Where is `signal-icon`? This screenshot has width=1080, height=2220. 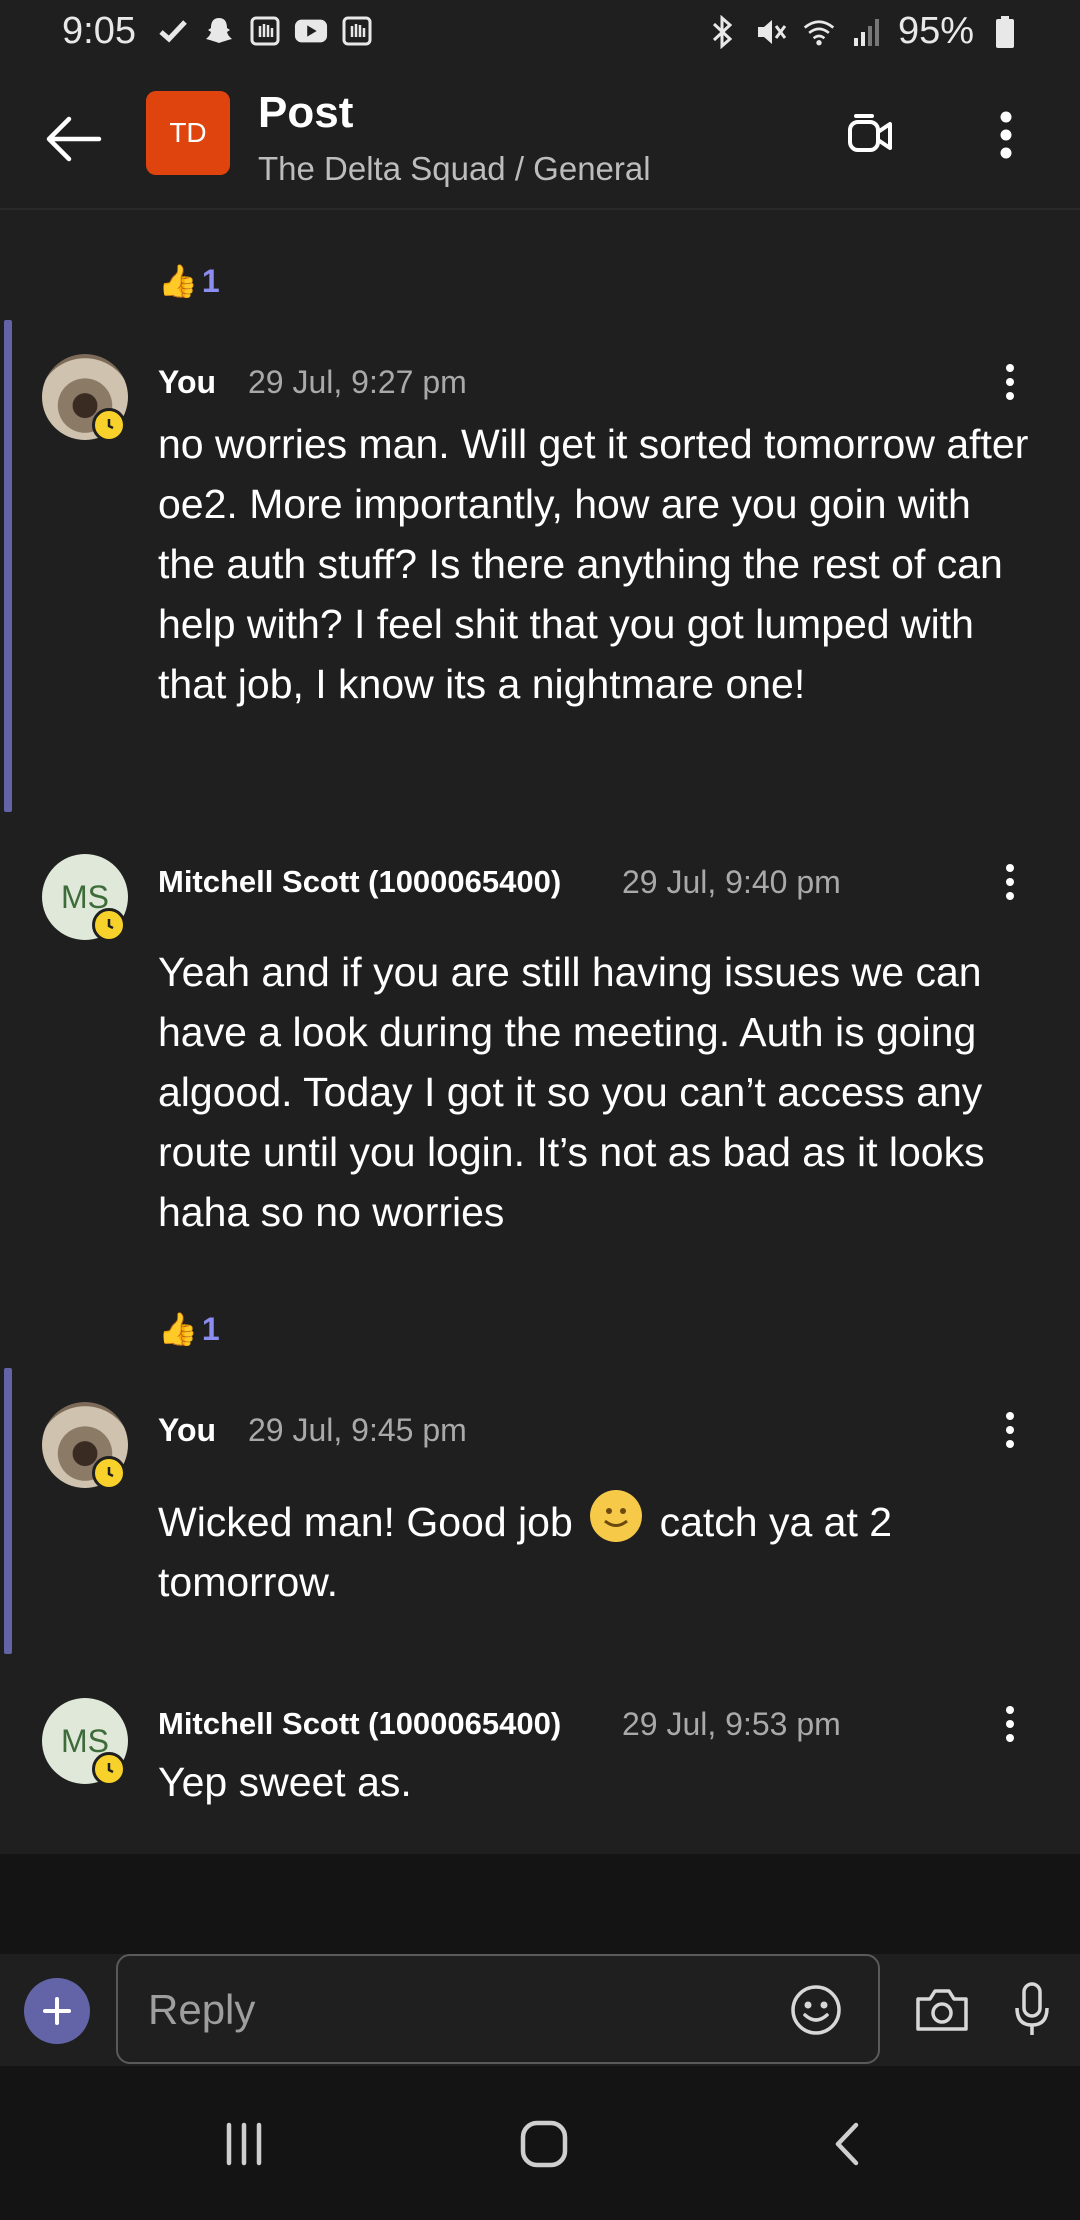
signal-icon is located at coordinates (867, 32).